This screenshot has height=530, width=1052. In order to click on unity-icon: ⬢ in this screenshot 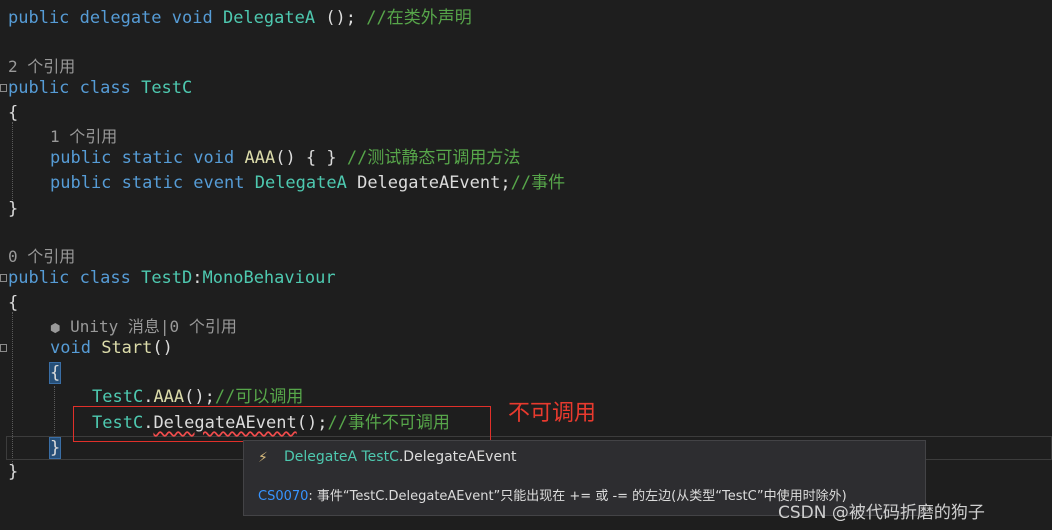, I will do `click(55, 328)`.